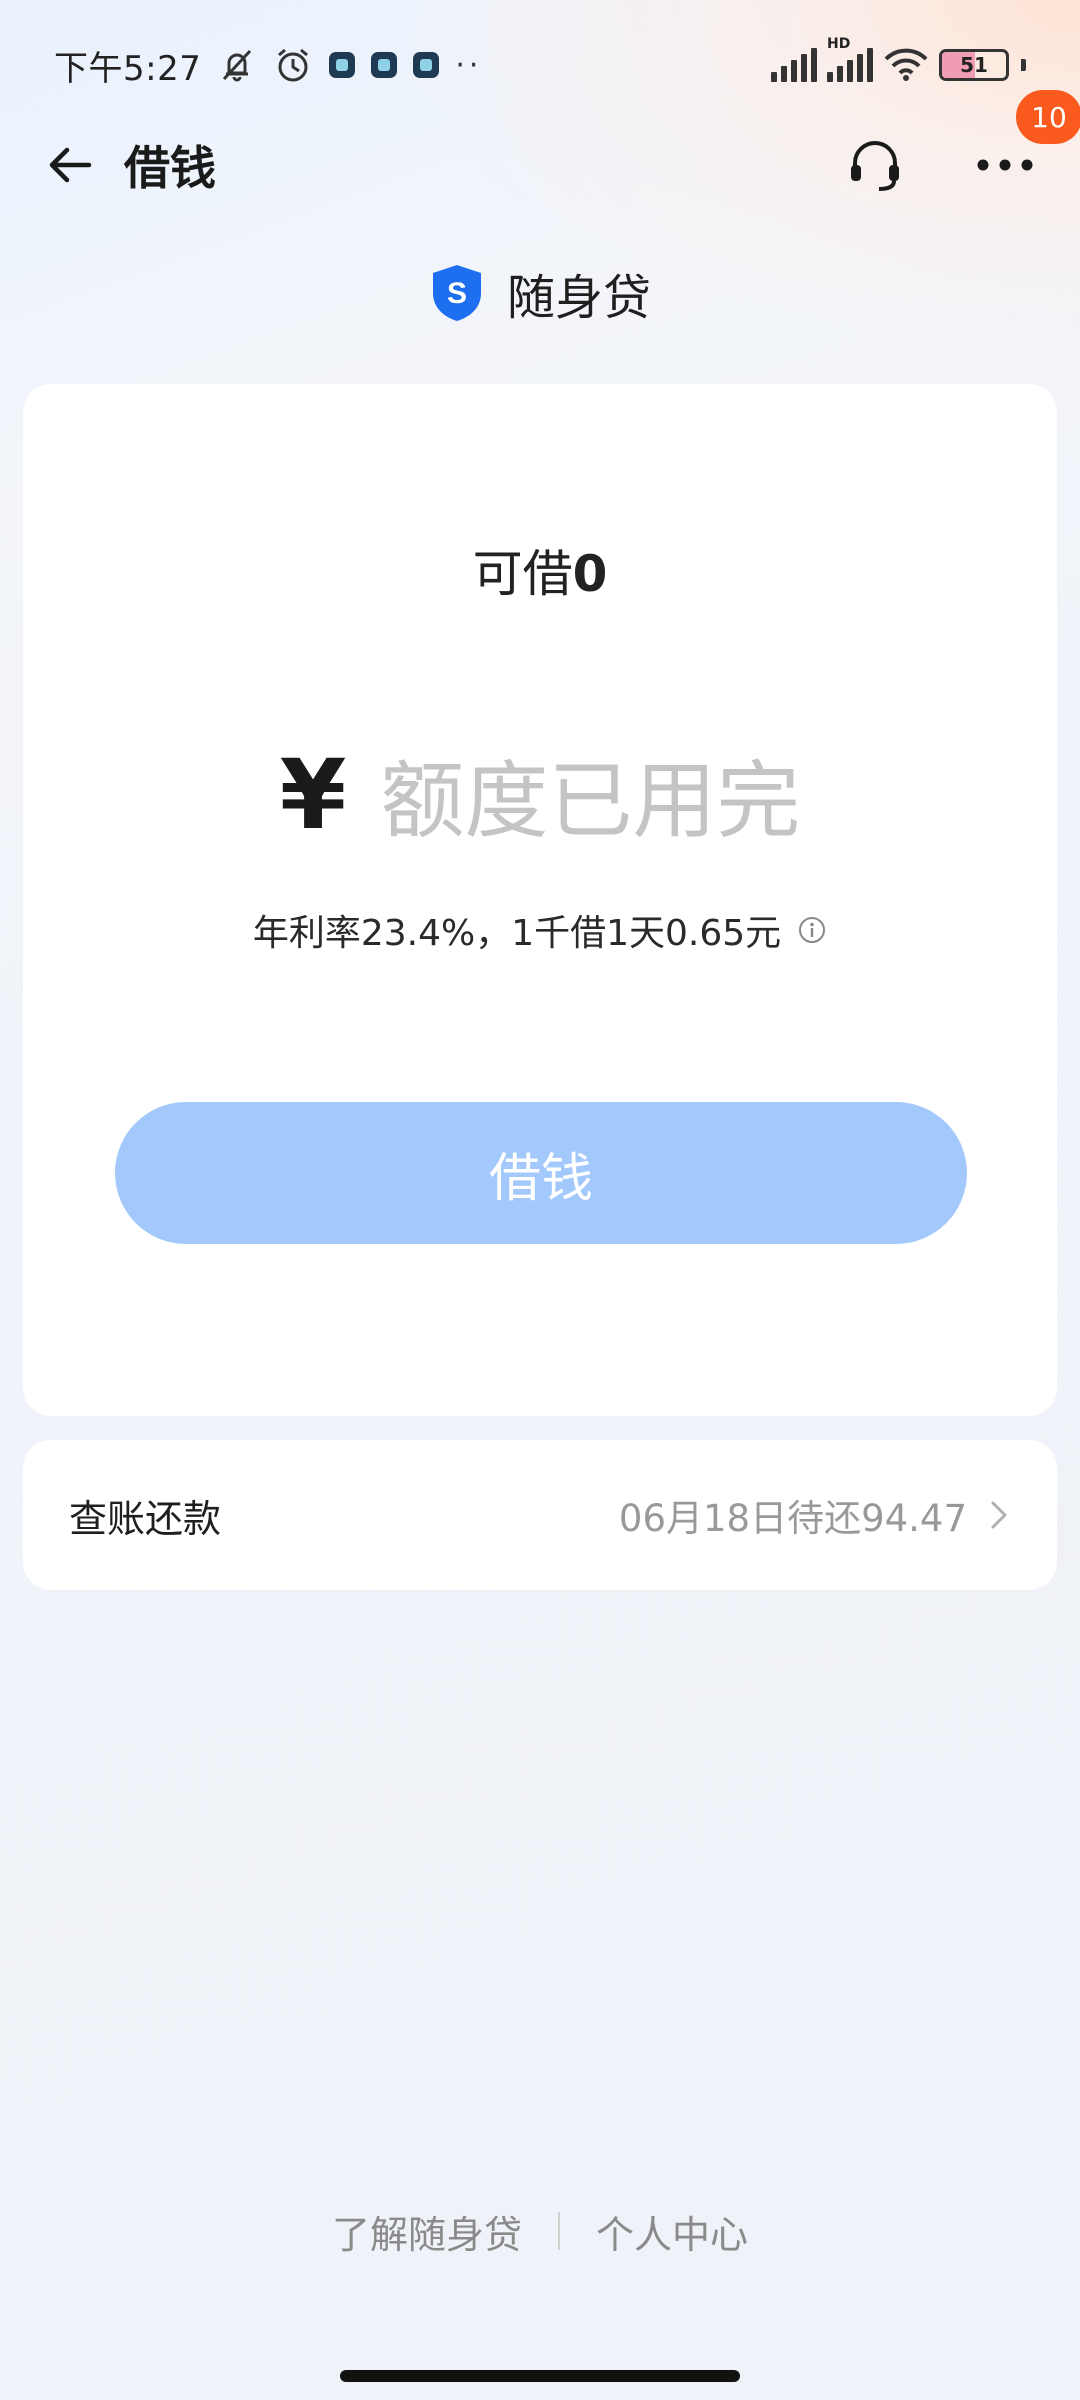 Image resolution: width=1080 pixels, height=2400 pixels. I want to click on personal-center-link: 个人中心, so click(672, 2231).